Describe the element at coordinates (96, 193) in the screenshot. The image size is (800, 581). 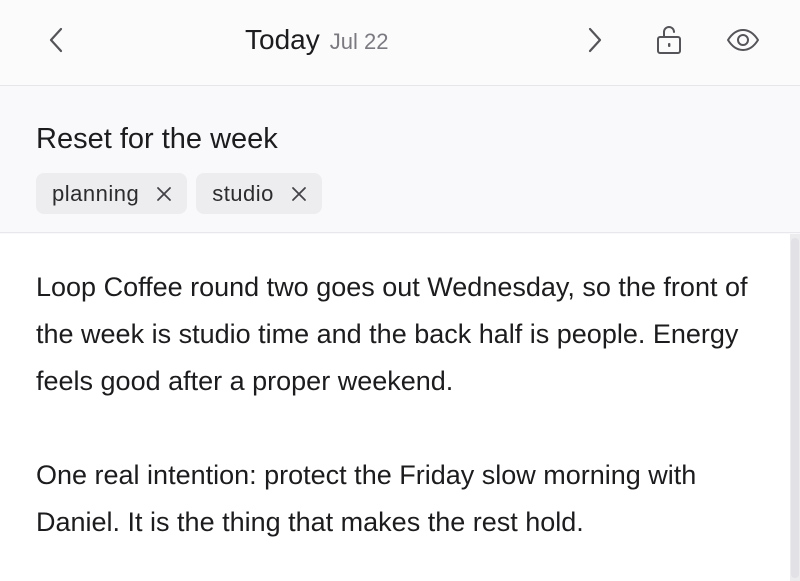
I see `tag-label: planning` at that location.